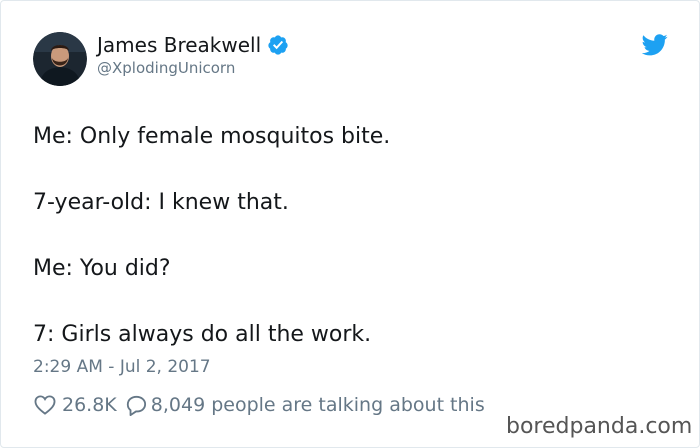 Image resolution: width=700 pixels, height=448 pixels. I want to click on avatar-photo, so click(60, 59).